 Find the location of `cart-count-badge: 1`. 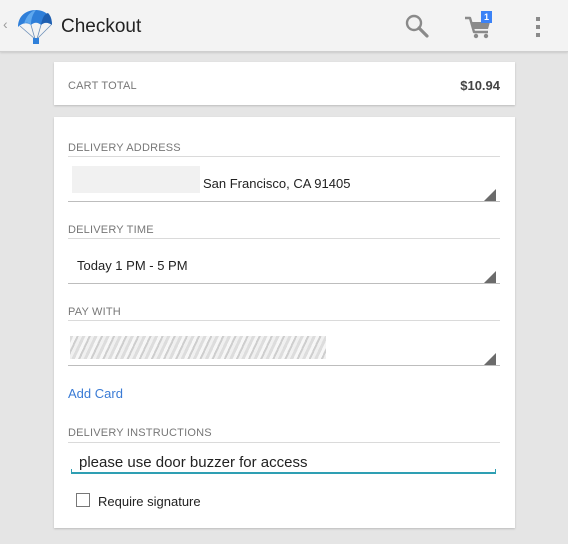

cart-count-badge: 1 is located at coordinates (486, 17).